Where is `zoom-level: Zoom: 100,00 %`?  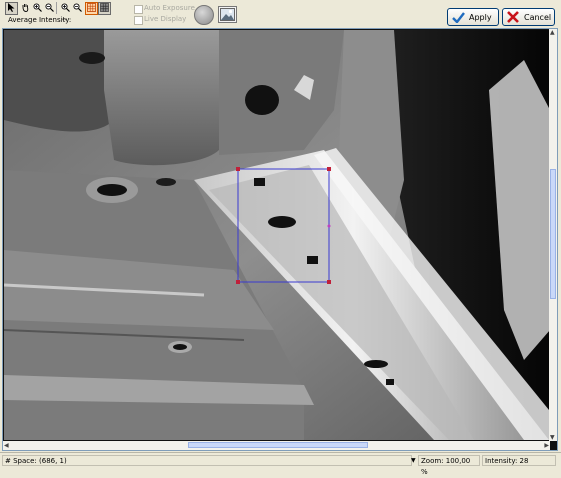
zoom-level: Zoom: 100,00 % is located at coordinates (449, 465).